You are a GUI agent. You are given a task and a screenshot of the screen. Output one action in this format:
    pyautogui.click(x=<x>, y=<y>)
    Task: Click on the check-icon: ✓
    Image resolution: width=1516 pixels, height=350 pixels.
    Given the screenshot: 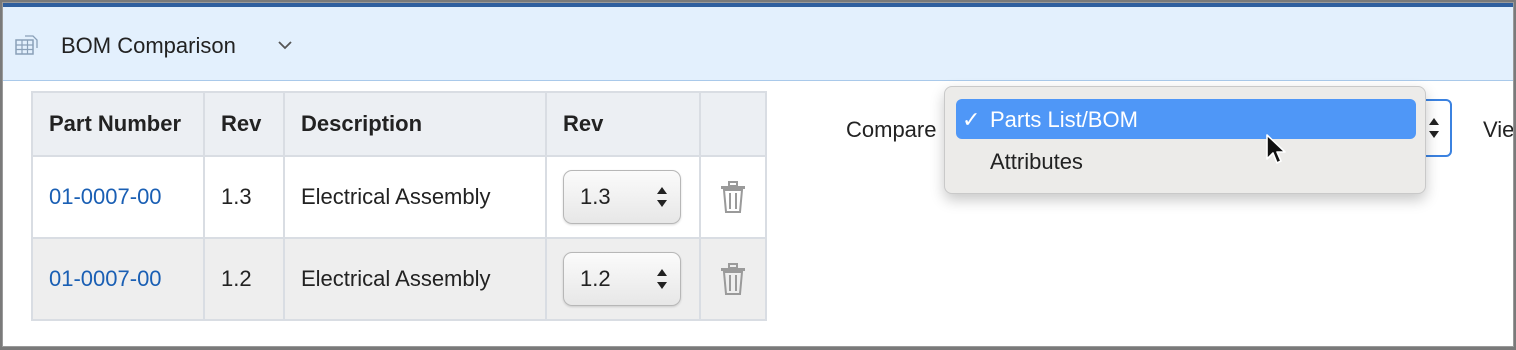 What is the action you would take?
    pyautogui.click(x=971, y=119)
    